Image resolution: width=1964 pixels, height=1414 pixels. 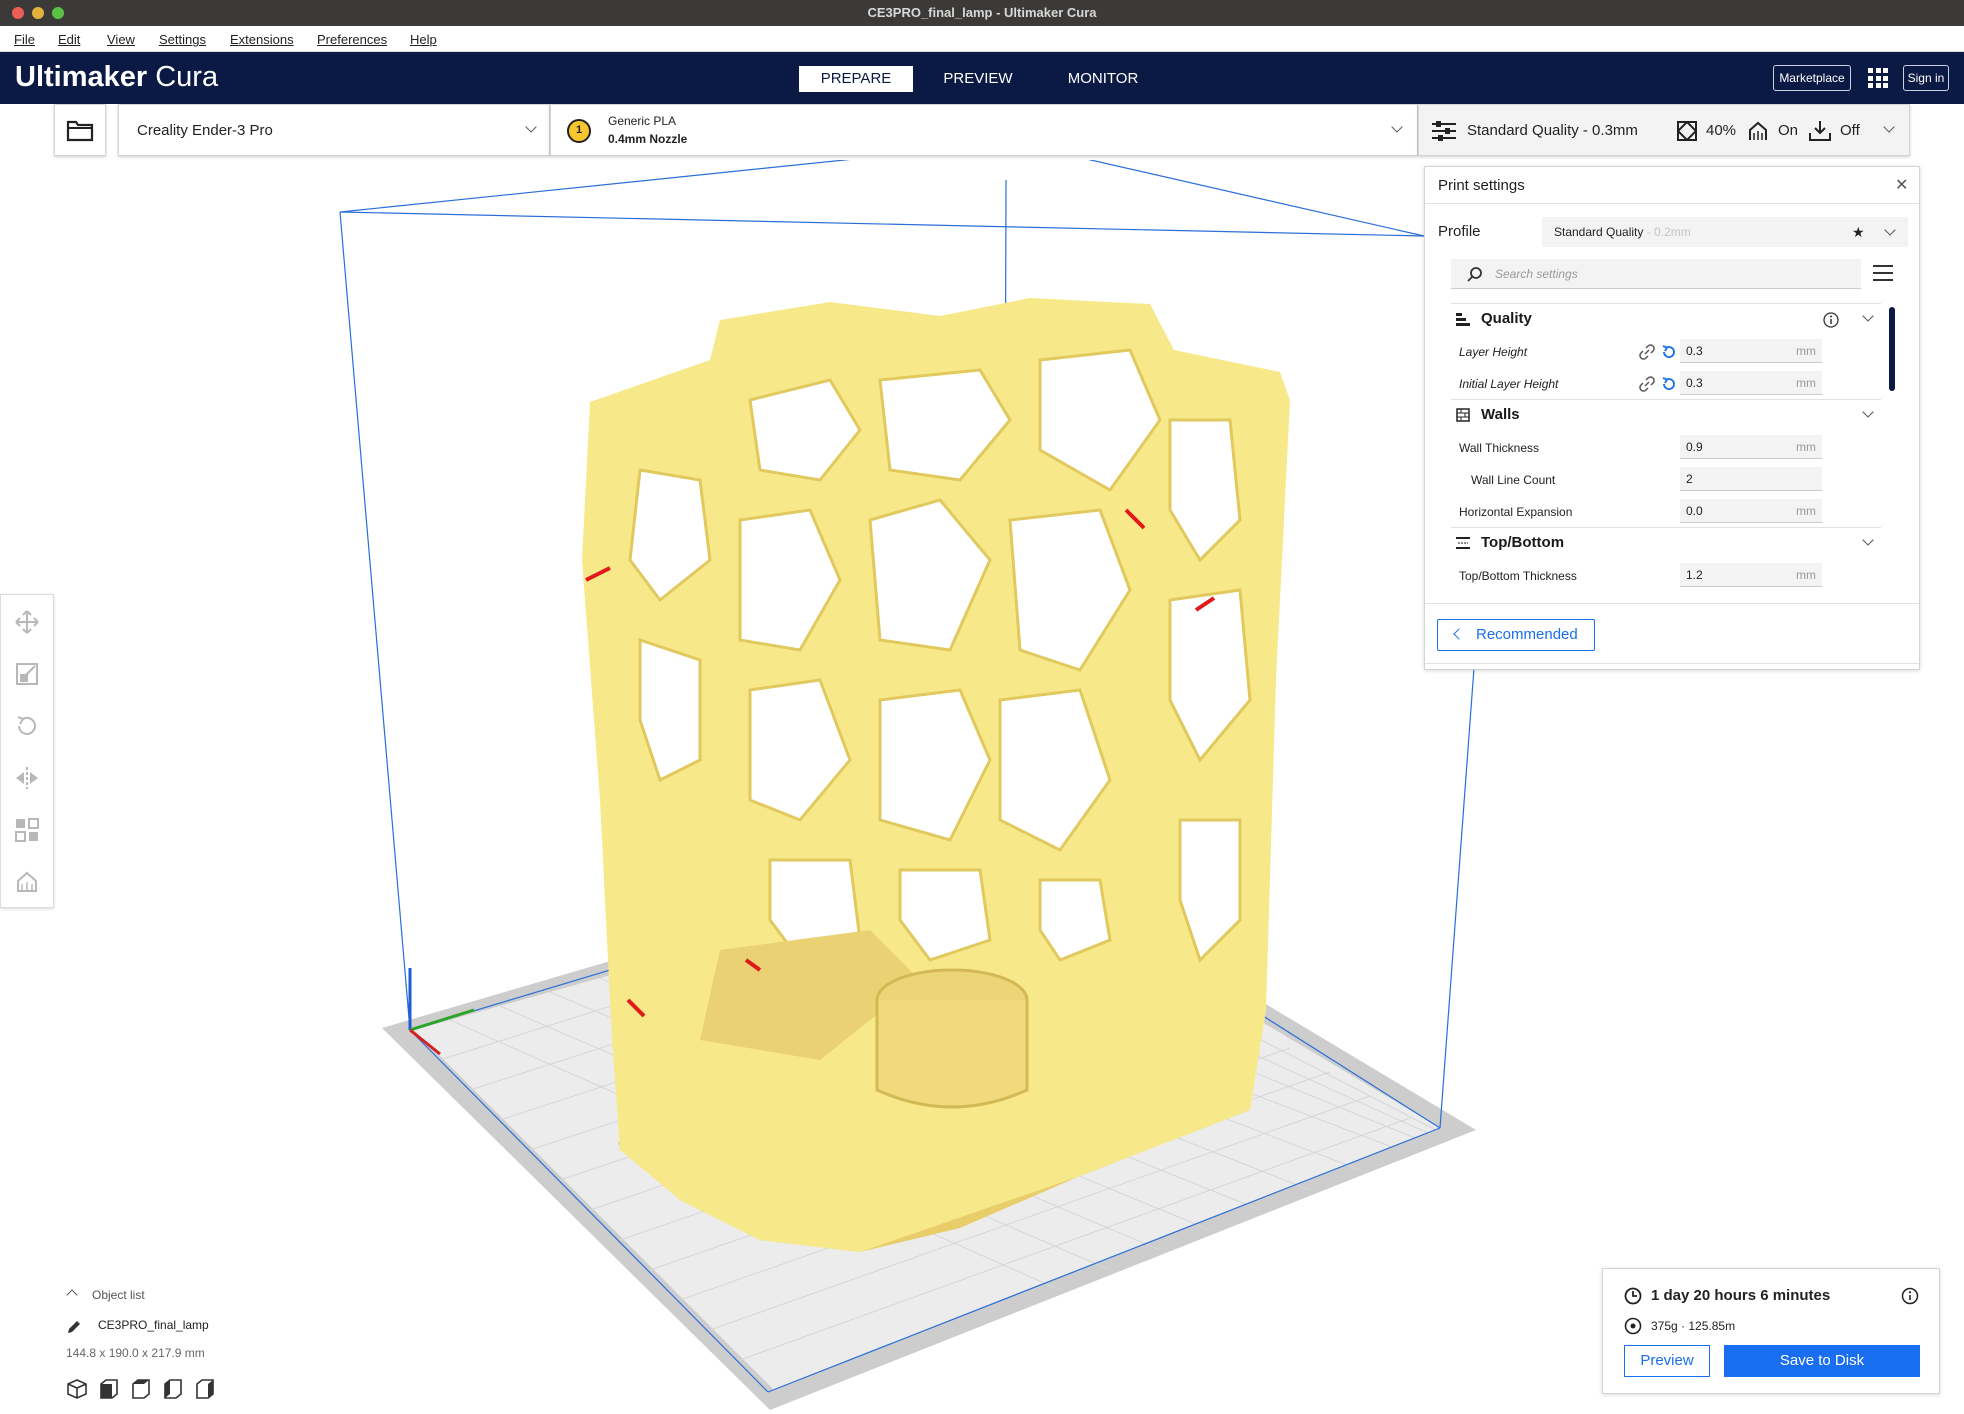 I want to click on material-name: Generic PLA, so click(x=642, y=121).